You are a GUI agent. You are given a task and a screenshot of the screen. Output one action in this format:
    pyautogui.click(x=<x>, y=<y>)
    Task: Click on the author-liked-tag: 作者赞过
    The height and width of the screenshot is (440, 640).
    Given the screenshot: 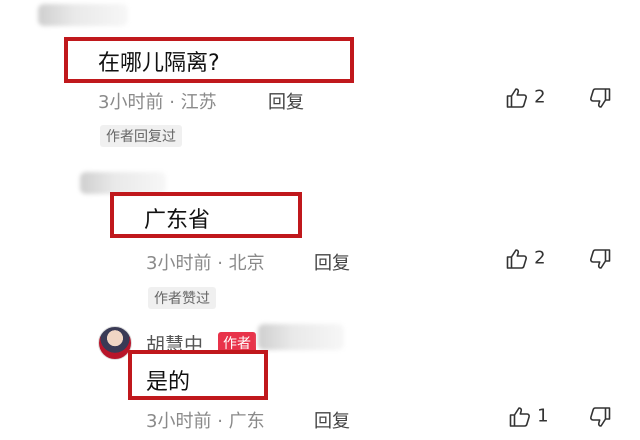 What is the action you would take?
    pyautogui.click(x=182, y=298)
    